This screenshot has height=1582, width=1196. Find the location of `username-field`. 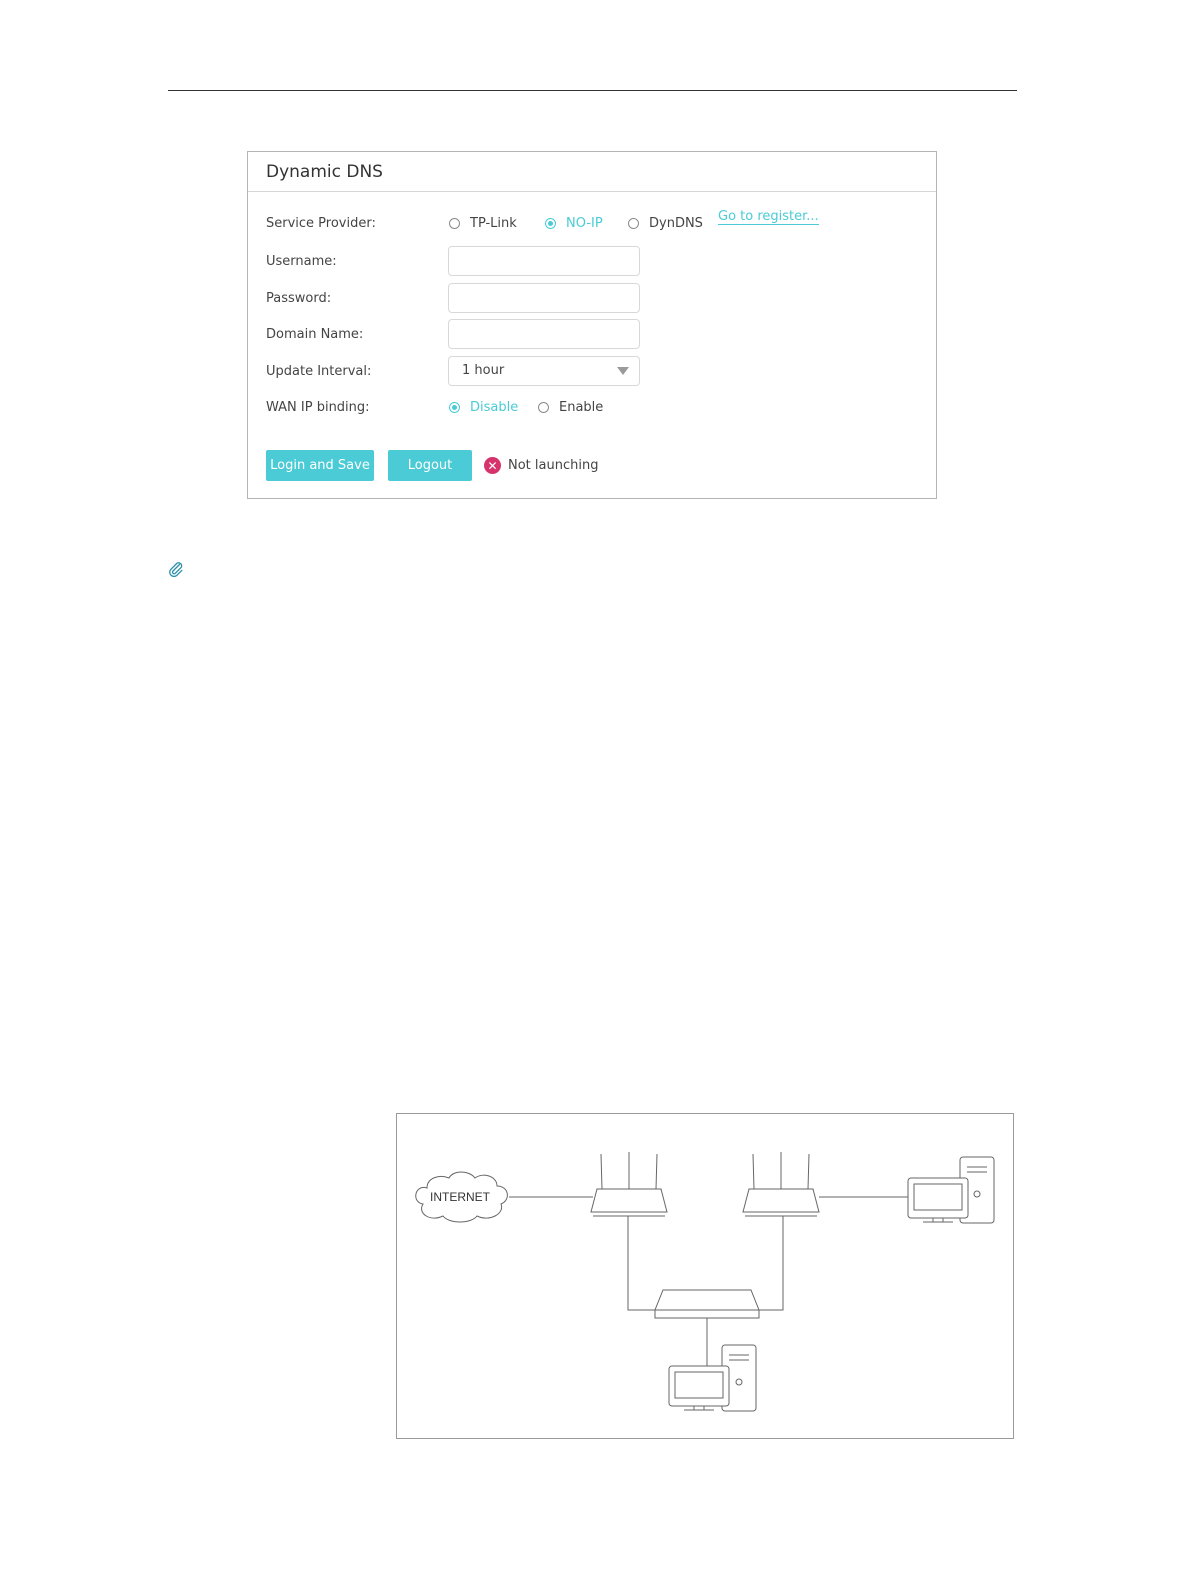

username-field is located at coordinates (544, 261).